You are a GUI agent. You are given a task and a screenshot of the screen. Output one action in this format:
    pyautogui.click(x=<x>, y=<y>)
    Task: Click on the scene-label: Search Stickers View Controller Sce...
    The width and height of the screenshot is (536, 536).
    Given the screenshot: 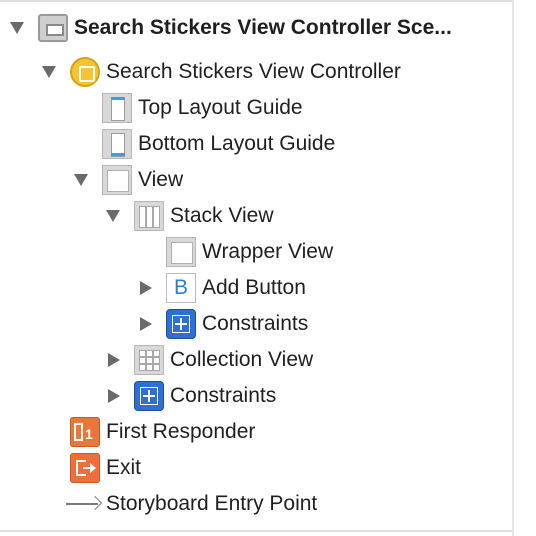 What is the action you would take?
    pyautogui.click(x=263, y=27)
    